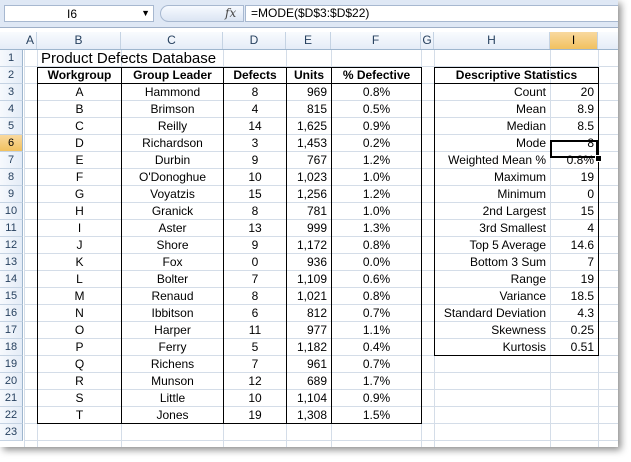 Image resolution: width=631 pixels, height=462 pixels. What do you see at coordinates (255, 160) in the screenshot?
I see `table-cell: 9` at bounding box center [255, 160].